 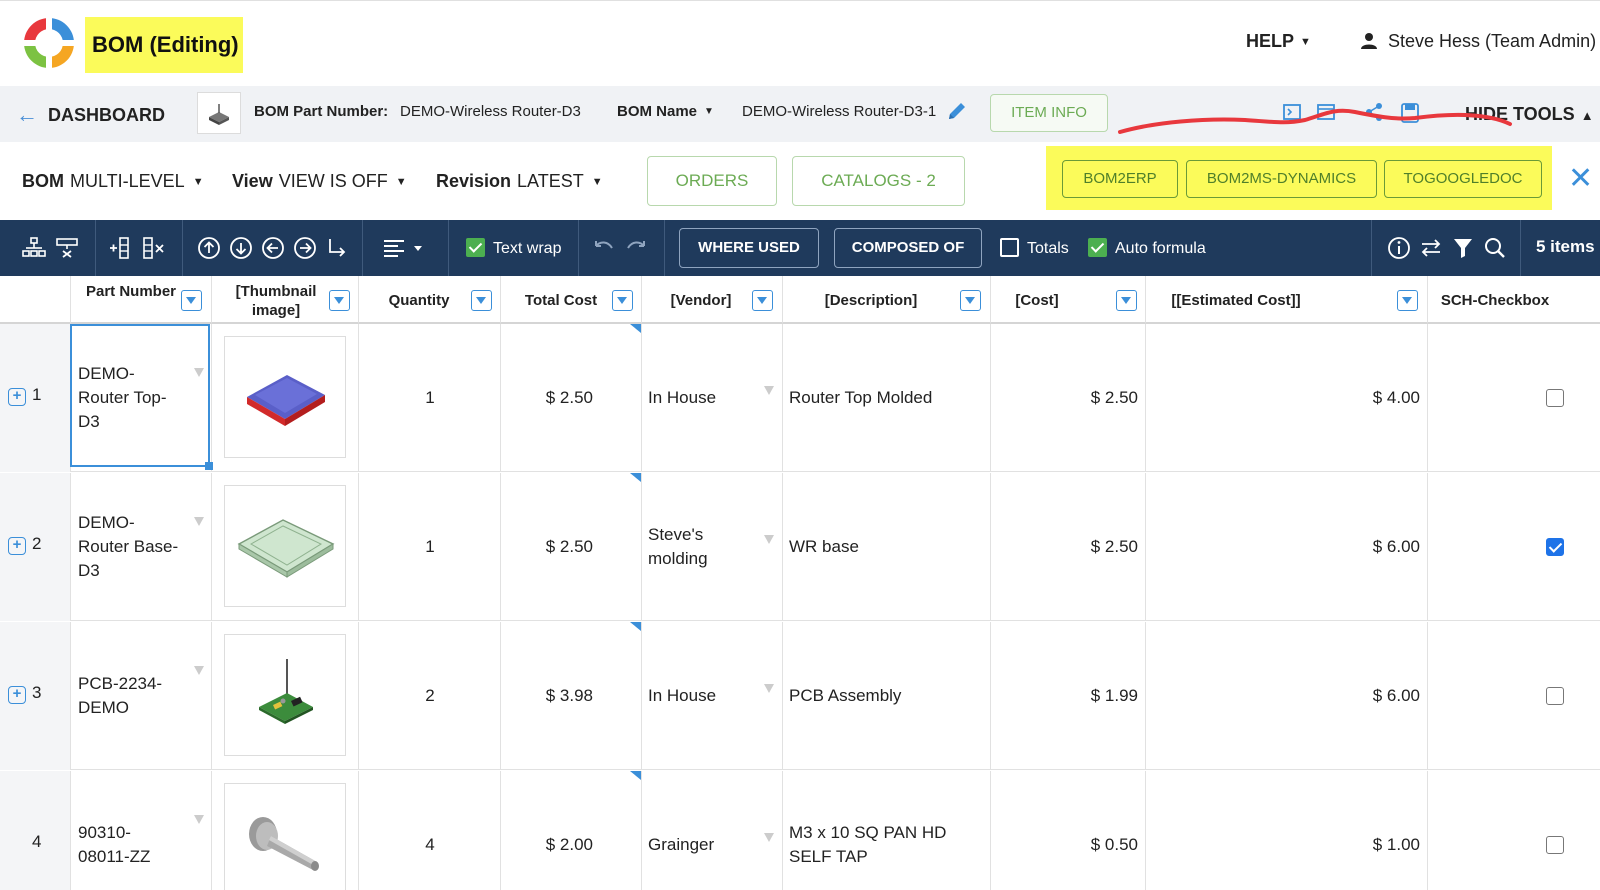 I want to click on swap-icon, so click(x=1431, y=248).